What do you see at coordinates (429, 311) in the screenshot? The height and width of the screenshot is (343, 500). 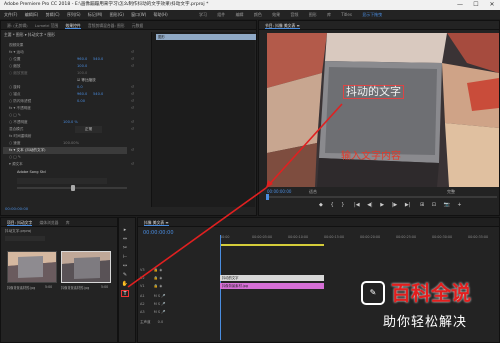 I see `watermark: ✎ 百科全说 助你轻松解决` at bounding box center [429, 311].